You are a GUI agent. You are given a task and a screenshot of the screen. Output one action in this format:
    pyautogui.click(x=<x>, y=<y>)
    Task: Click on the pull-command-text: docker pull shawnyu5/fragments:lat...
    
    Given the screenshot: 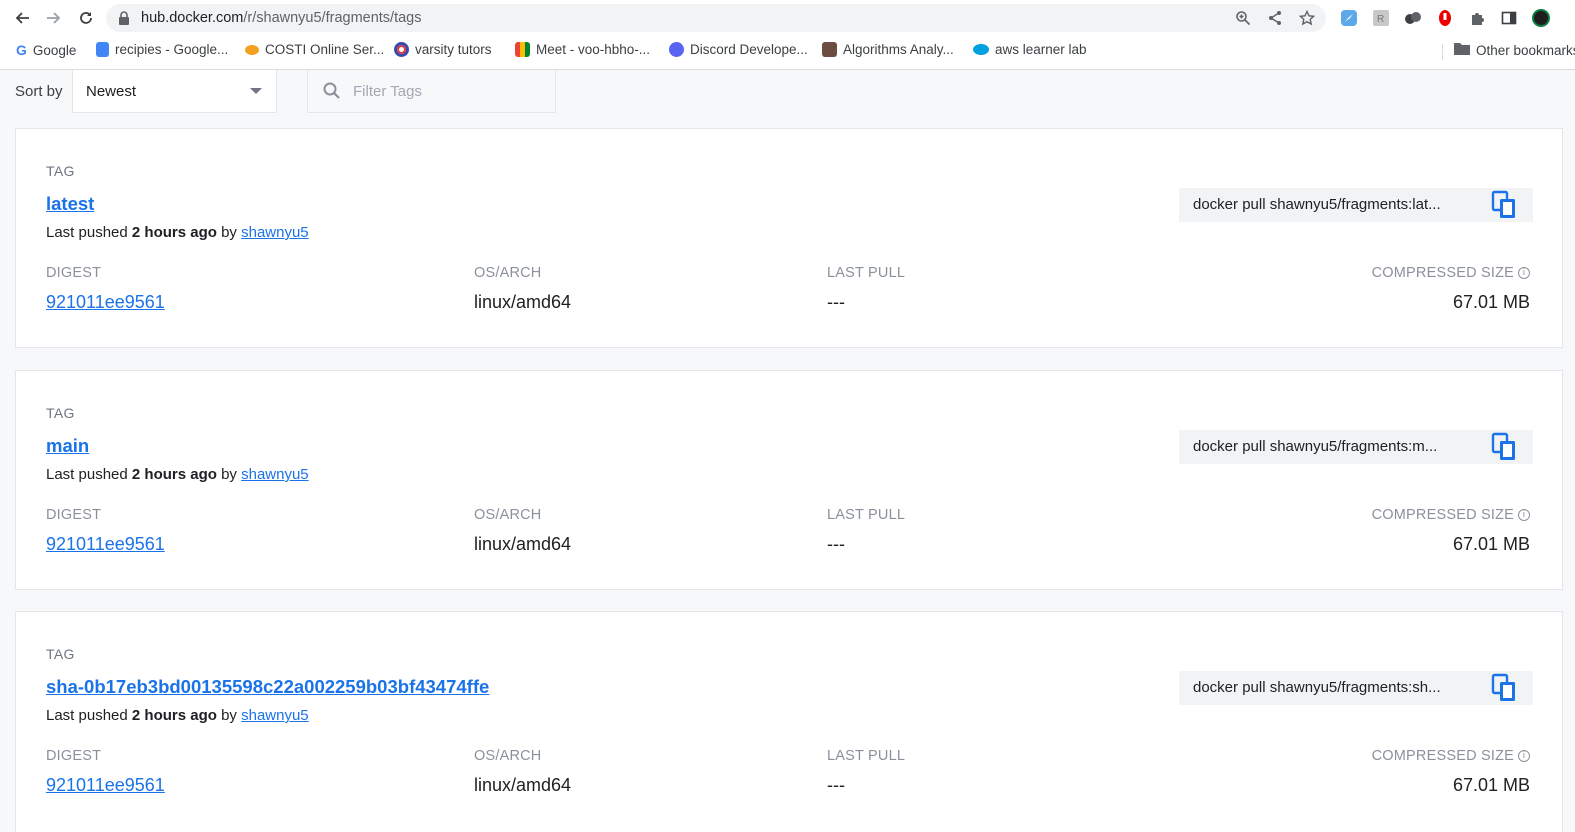 What is the action you would take?
    pyautogui.click(x=1317, y=204)
    